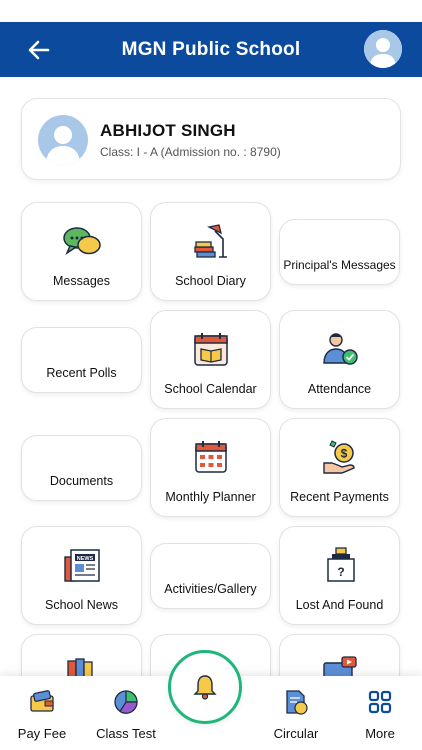 The width and height of the screenshot is (422, 750). I want to click on student-avatar, so click(63, 140).